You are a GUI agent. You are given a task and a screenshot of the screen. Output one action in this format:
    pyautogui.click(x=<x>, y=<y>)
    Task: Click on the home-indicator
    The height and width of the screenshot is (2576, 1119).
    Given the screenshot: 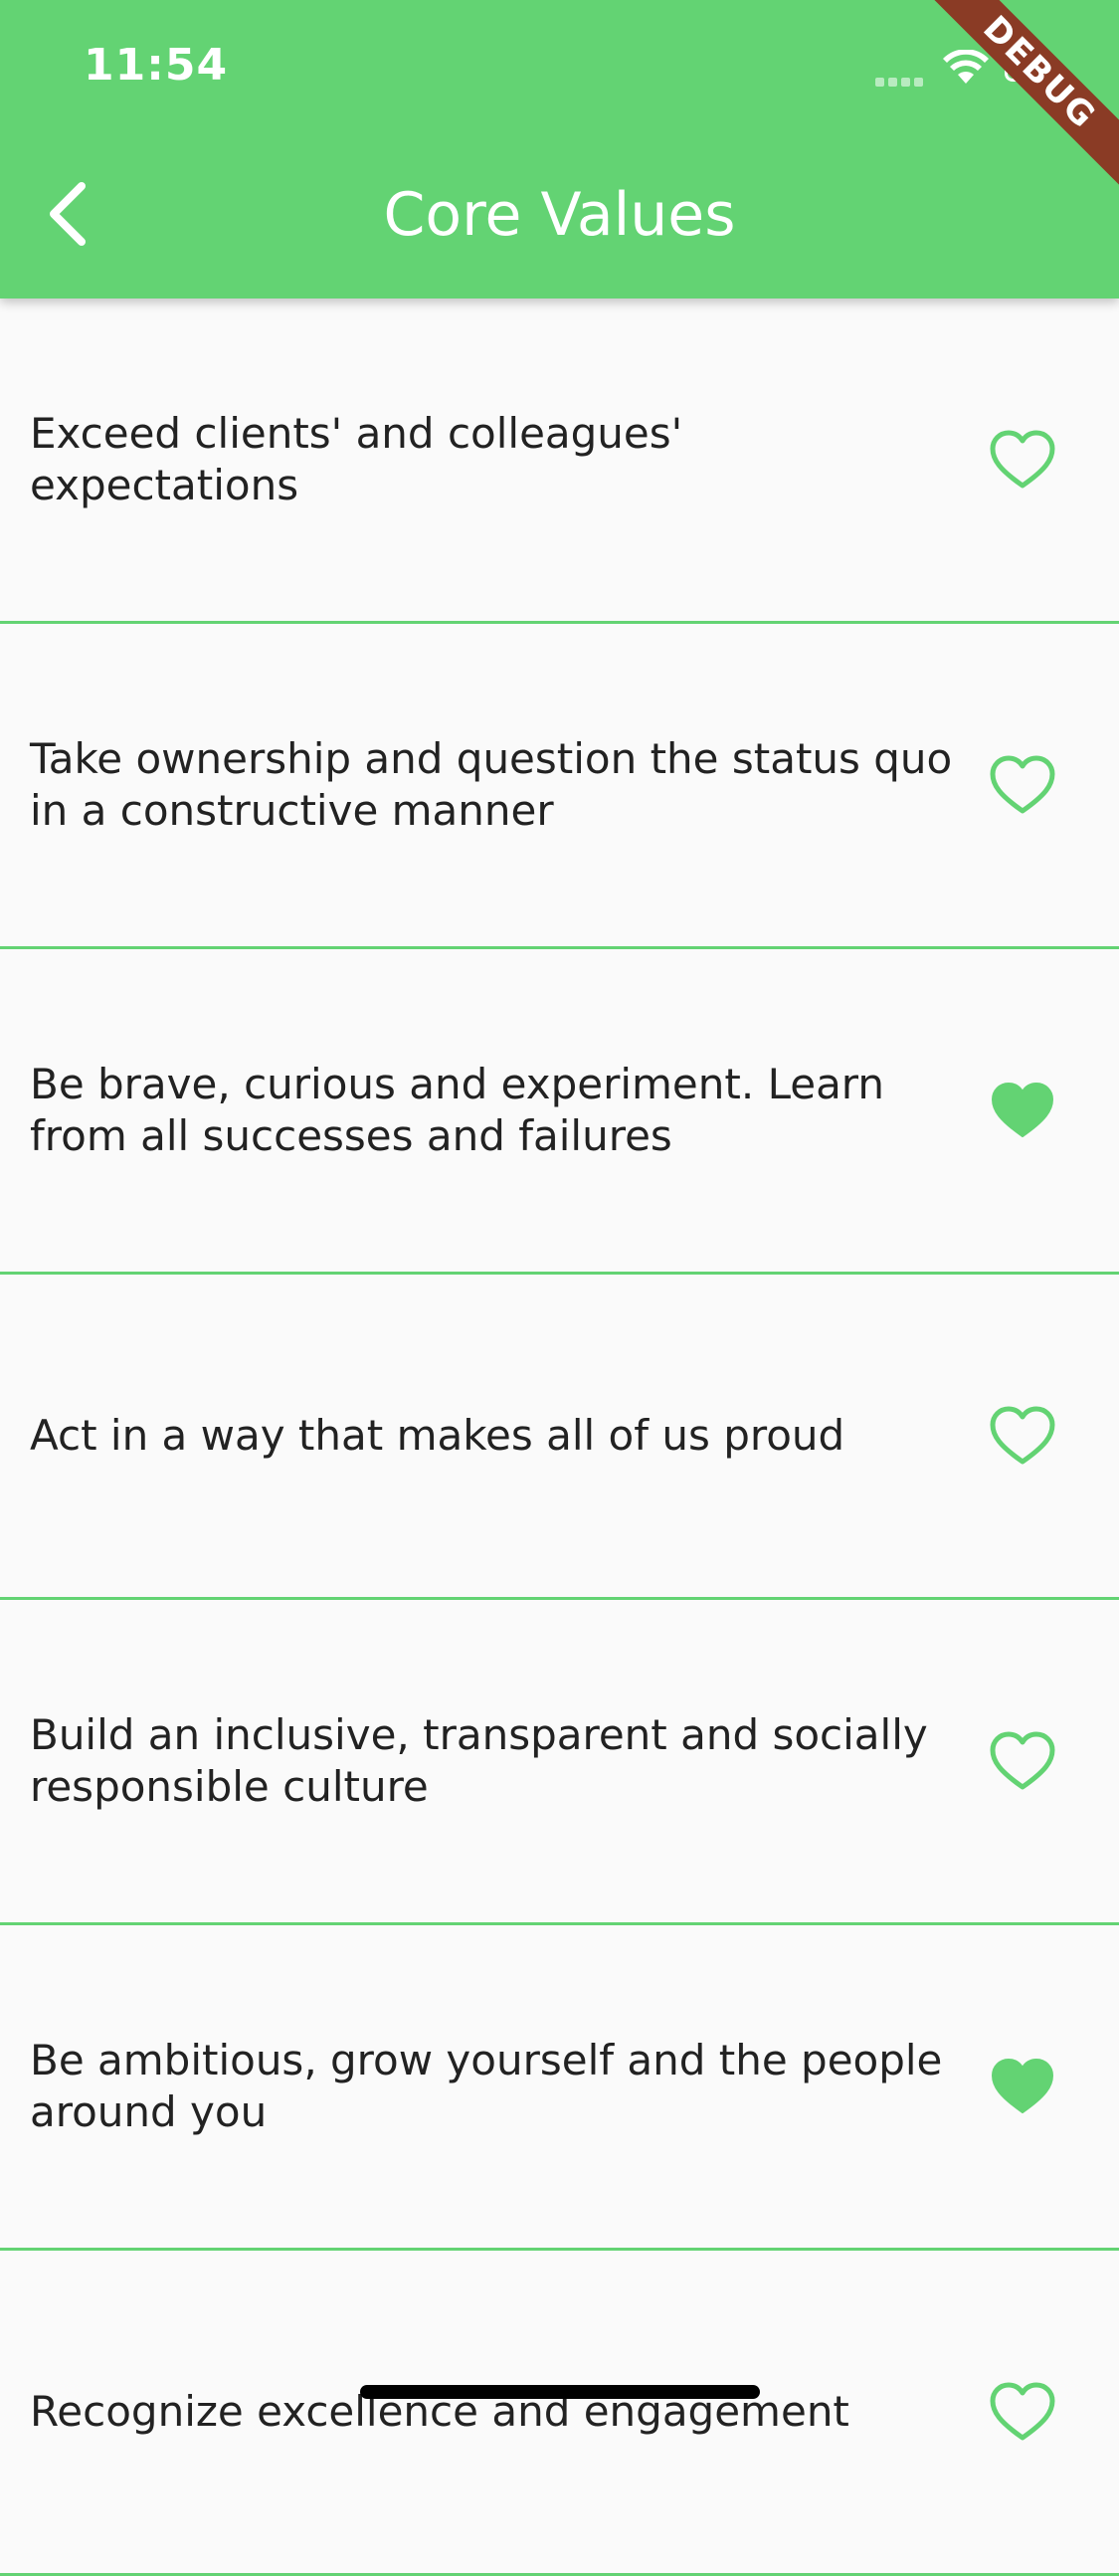 What is the action you would take?
    pyautogui.click(x=560, y=2392)
    